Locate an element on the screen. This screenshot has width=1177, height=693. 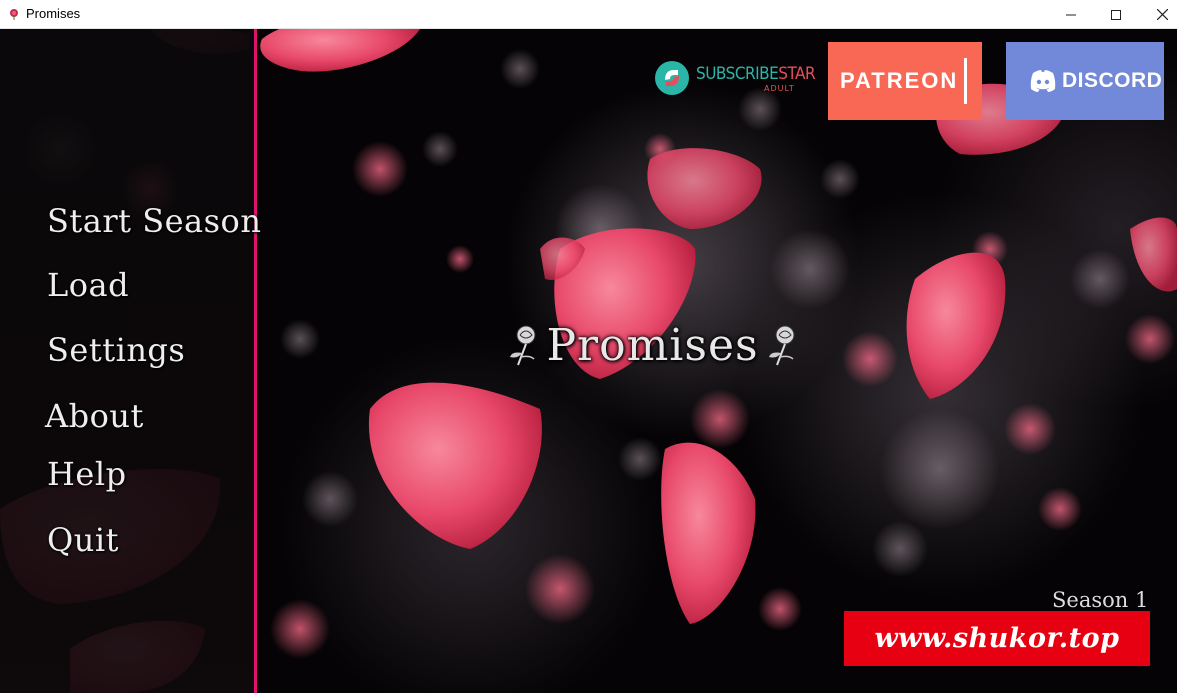
patreon-label: PATREON is located at coordinates (899, 80).